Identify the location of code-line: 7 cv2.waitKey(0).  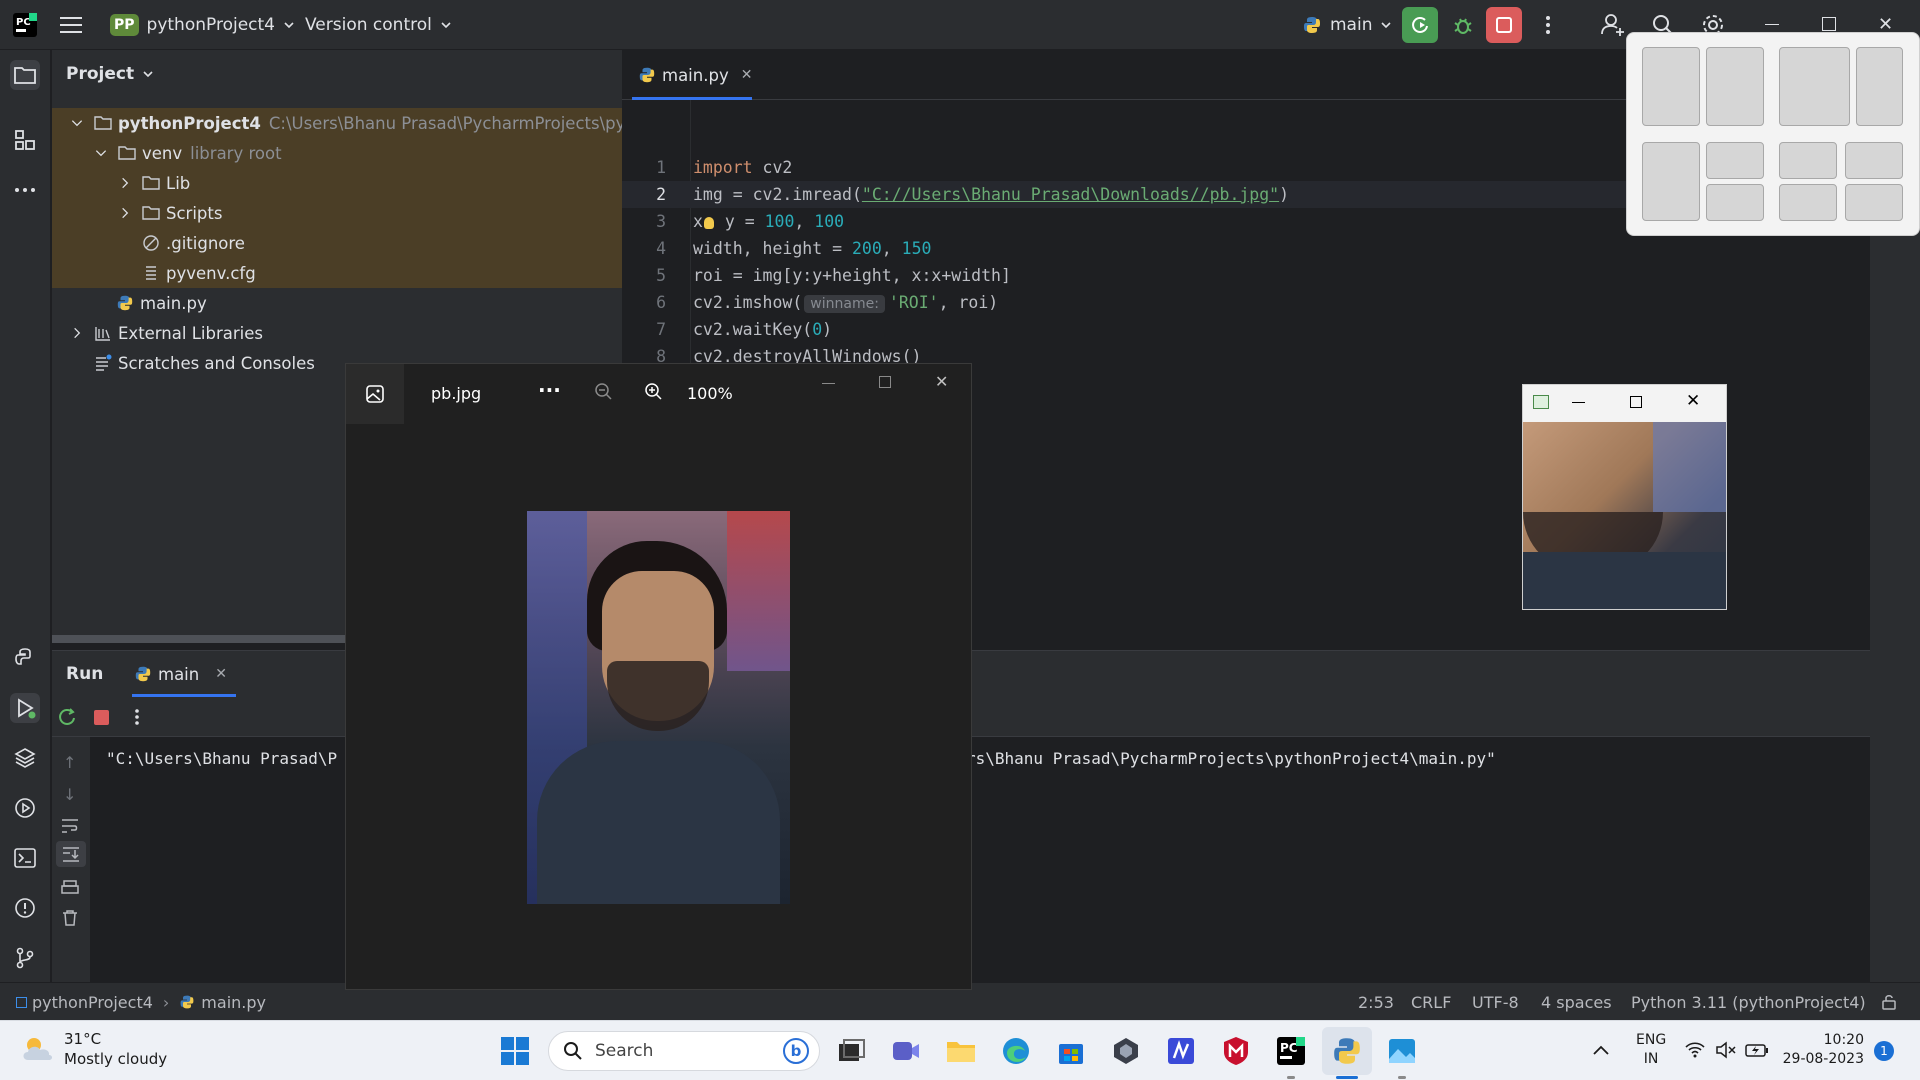
(1246, 329).